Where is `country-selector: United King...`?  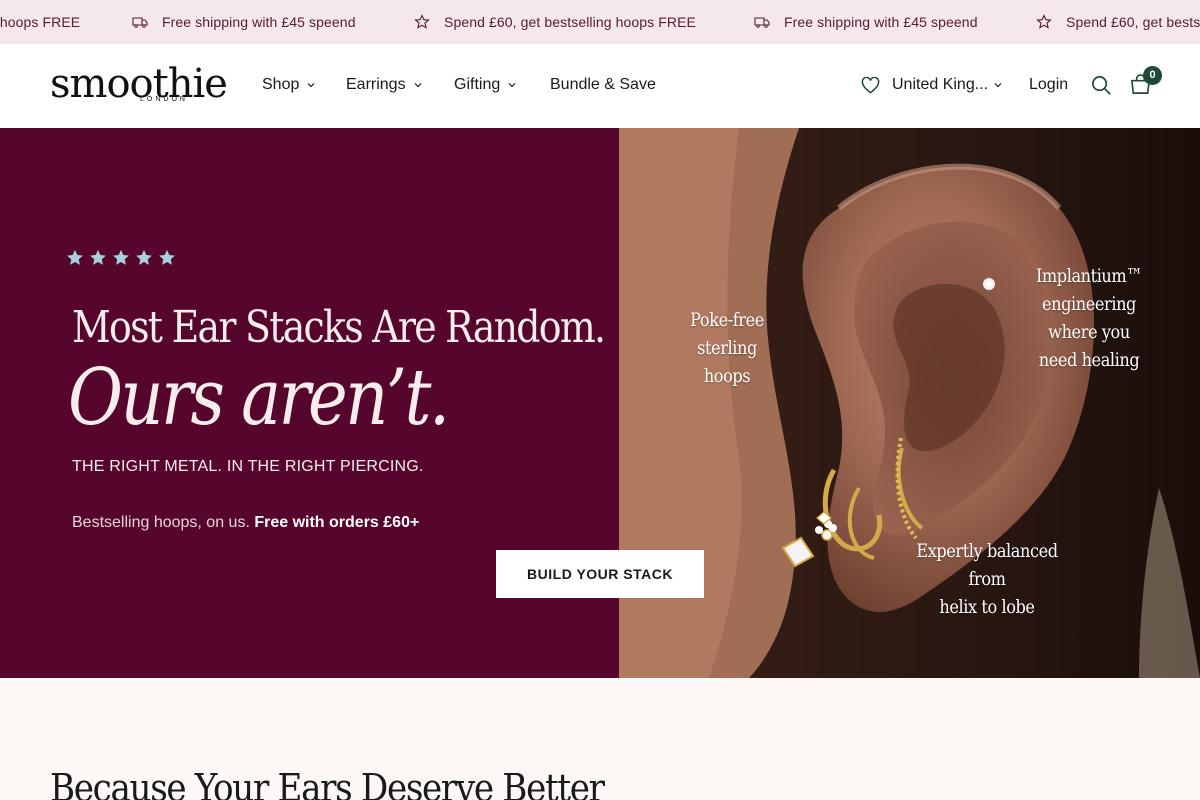 country-selector: United King... is located at coordinates (947, 85).